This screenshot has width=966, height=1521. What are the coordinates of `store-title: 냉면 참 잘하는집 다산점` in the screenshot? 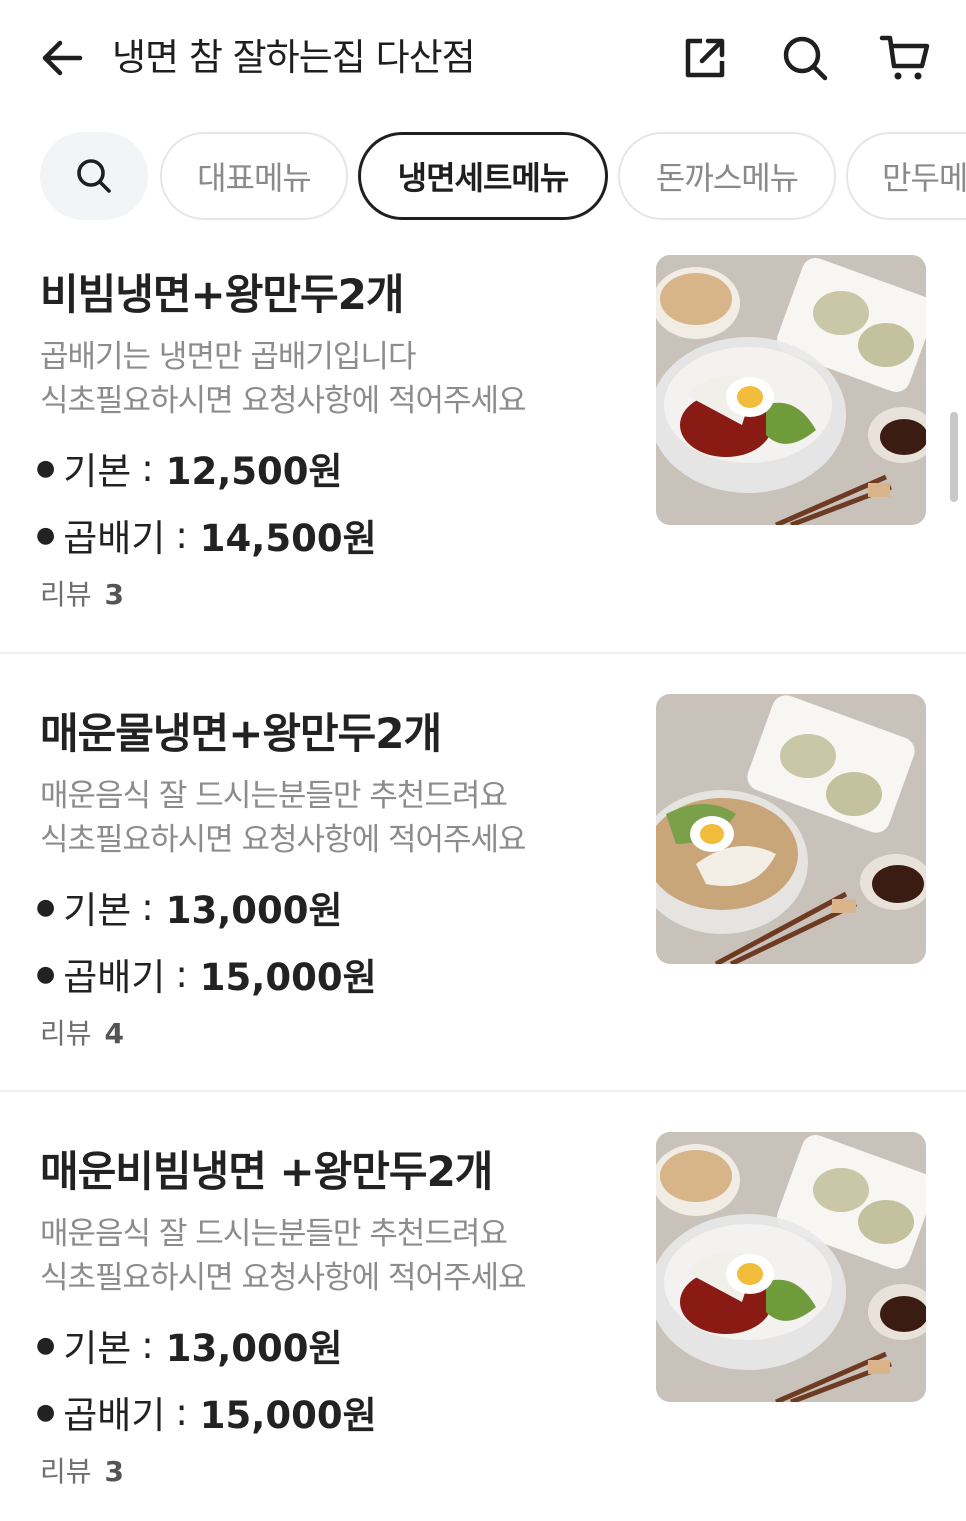 It's located at (294, 57).